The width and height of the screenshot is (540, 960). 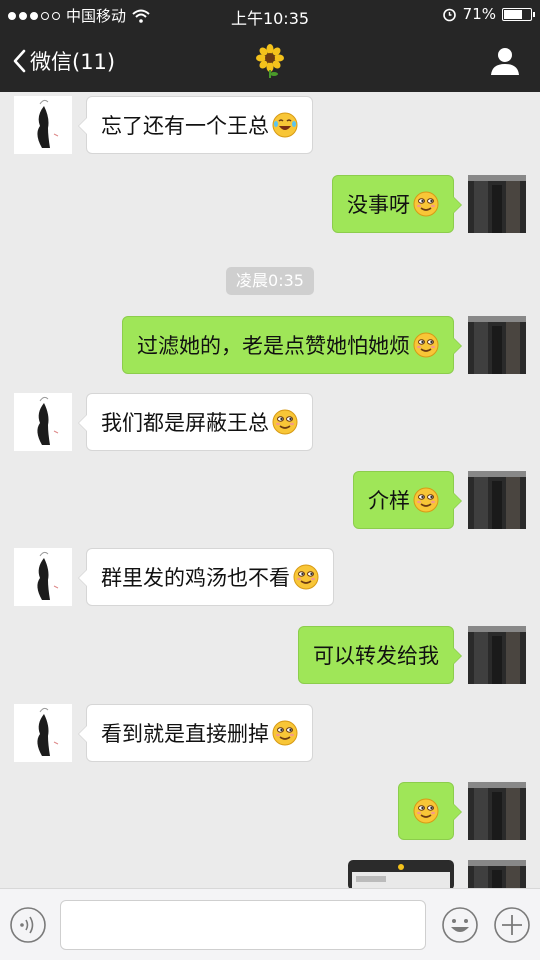 I want to click on emoji-face-icon, so click(x=460, y=925).